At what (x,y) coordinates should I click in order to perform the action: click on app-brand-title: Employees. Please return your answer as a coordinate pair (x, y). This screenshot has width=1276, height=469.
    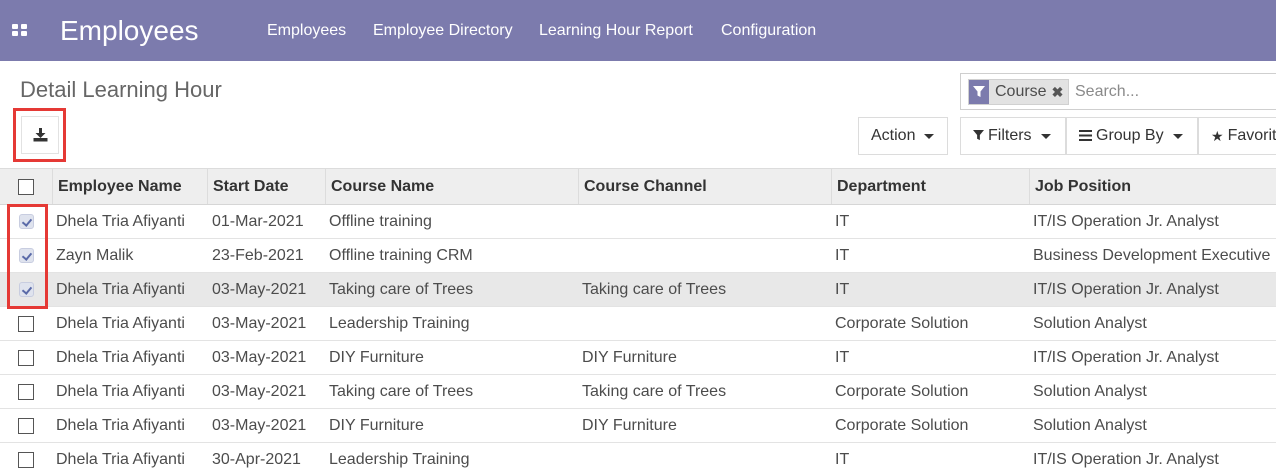
    Looking at the image, I should click on (129, 31).